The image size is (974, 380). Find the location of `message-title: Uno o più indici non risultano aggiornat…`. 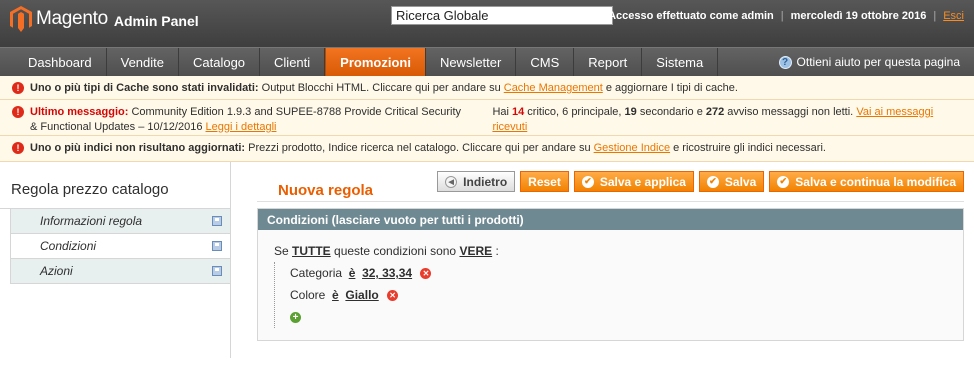

message-title: Uno o più indici non risultano aggiornat… is located at coordinates (138, 148).